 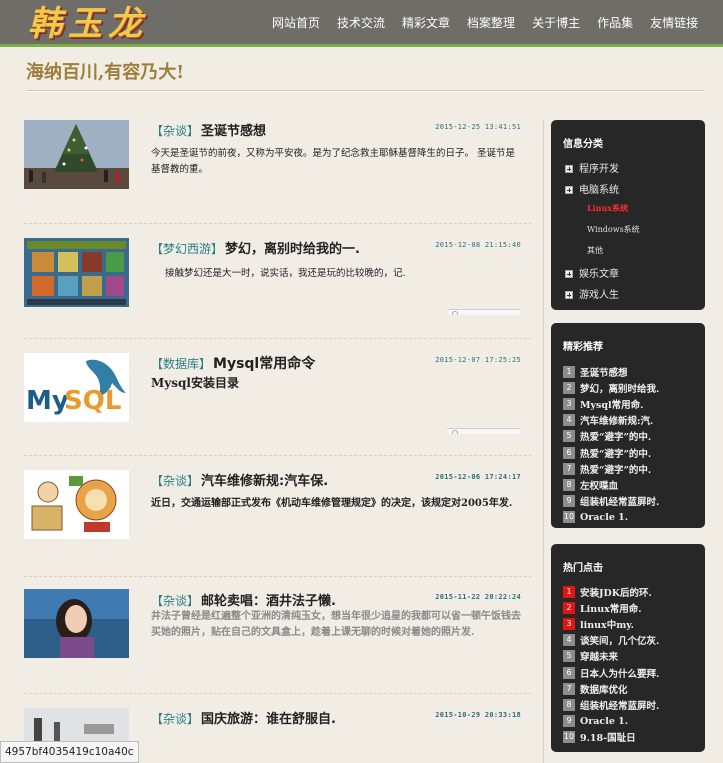 What do you see at coordinates (478, 597) in the screenshot?
I see `article-date: 2015-11-22 20:22:24` at bounding box center [478, 597].